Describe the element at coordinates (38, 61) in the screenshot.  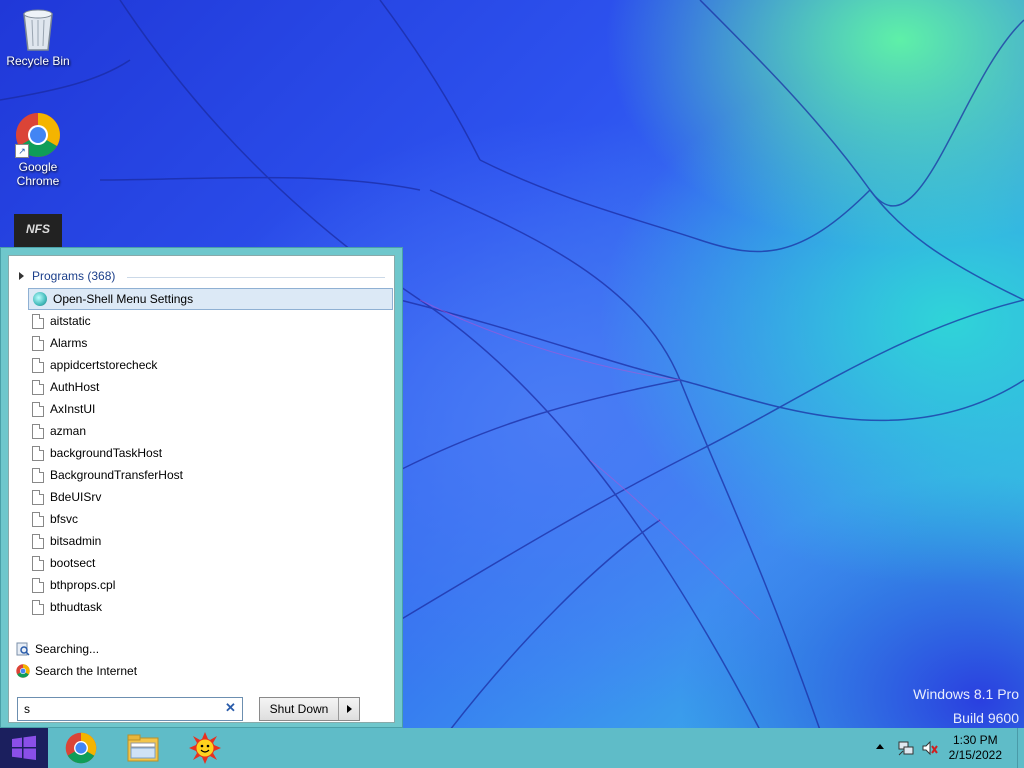
I see `desktop-icon-label: Recycle Bin` at that location.